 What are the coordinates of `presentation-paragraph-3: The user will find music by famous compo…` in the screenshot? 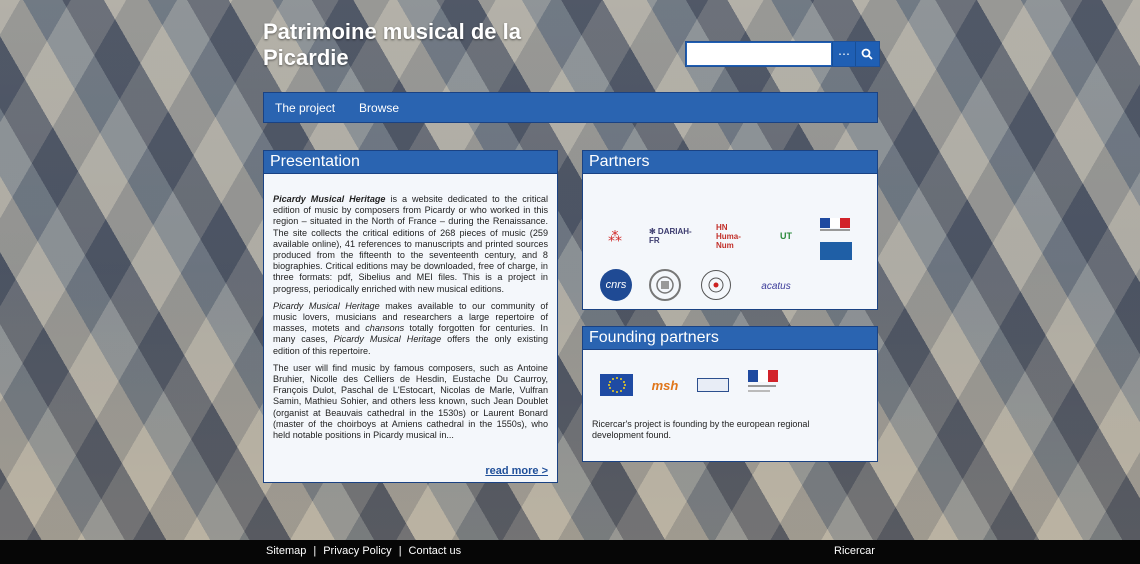 It's located at (410, 401).